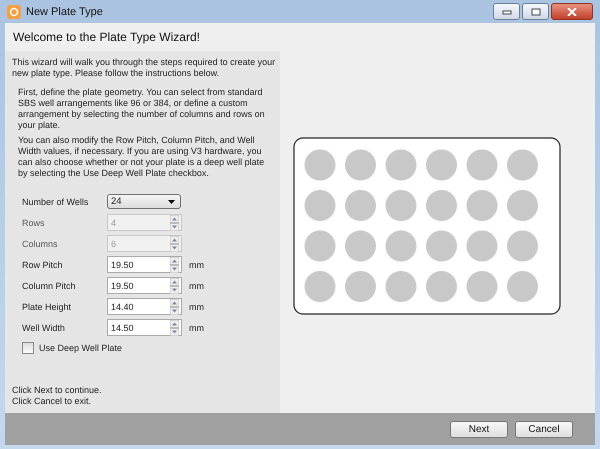 Image resolution: width=600 pixels, height=449 pixels. I want to click on field-label: Number of Wells, so click(56, 201).